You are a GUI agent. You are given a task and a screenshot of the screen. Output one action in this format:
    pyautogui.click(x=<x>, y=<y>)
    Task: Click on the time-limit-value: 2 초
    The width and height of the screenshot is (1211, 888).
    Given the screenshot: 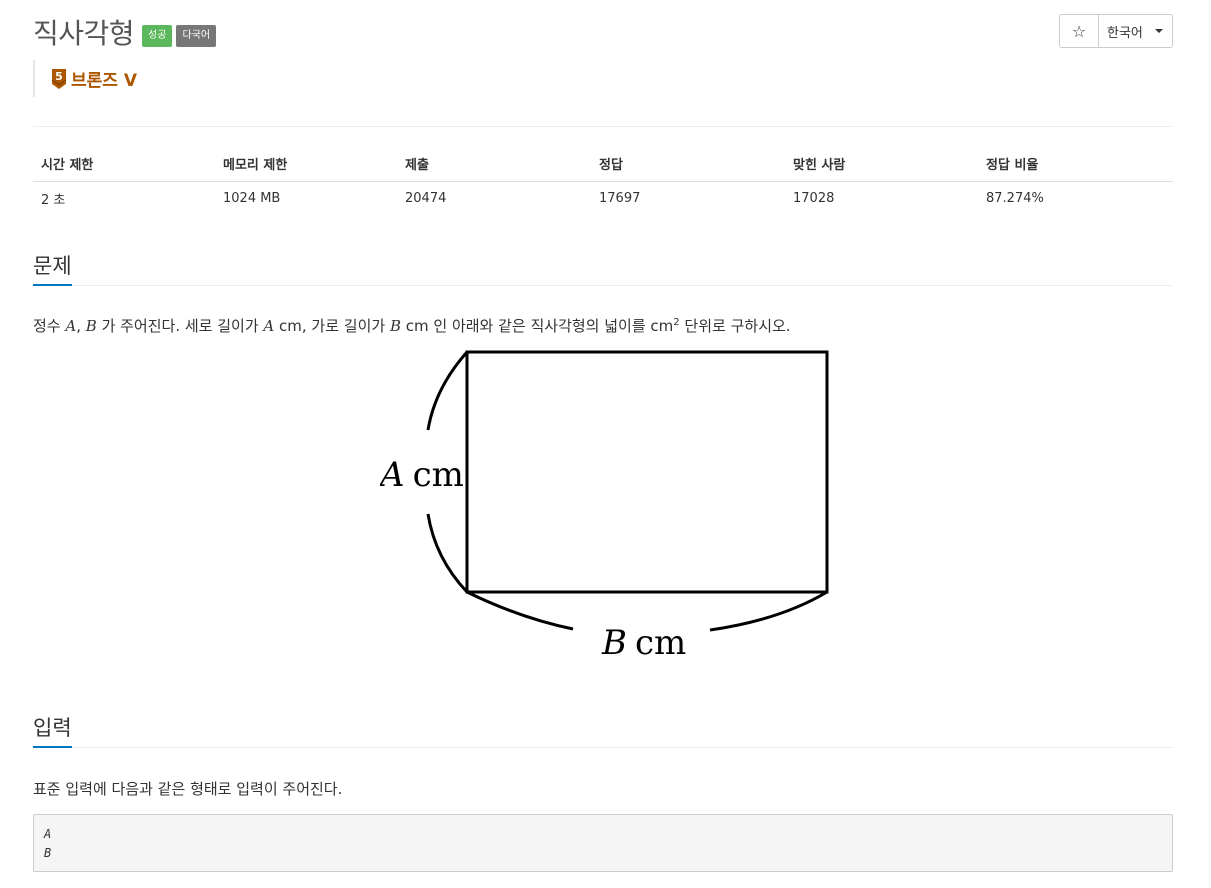 What is the action you would take?
    pyautogui.click(x=53, y=201)
    